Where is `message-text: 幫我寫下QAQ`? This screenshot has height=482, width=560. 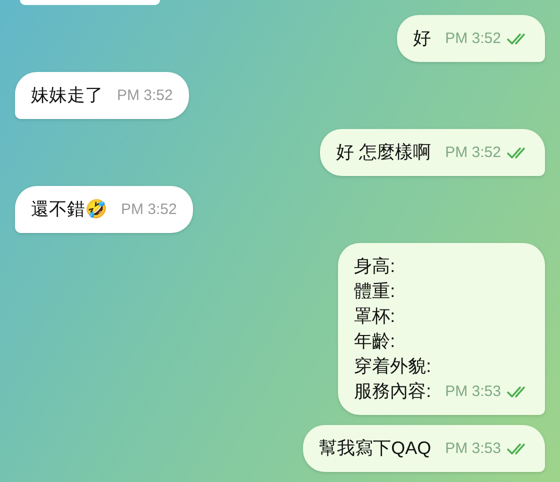
message-text: 幫我寫下QAQ is located at coordinates (375, 448).